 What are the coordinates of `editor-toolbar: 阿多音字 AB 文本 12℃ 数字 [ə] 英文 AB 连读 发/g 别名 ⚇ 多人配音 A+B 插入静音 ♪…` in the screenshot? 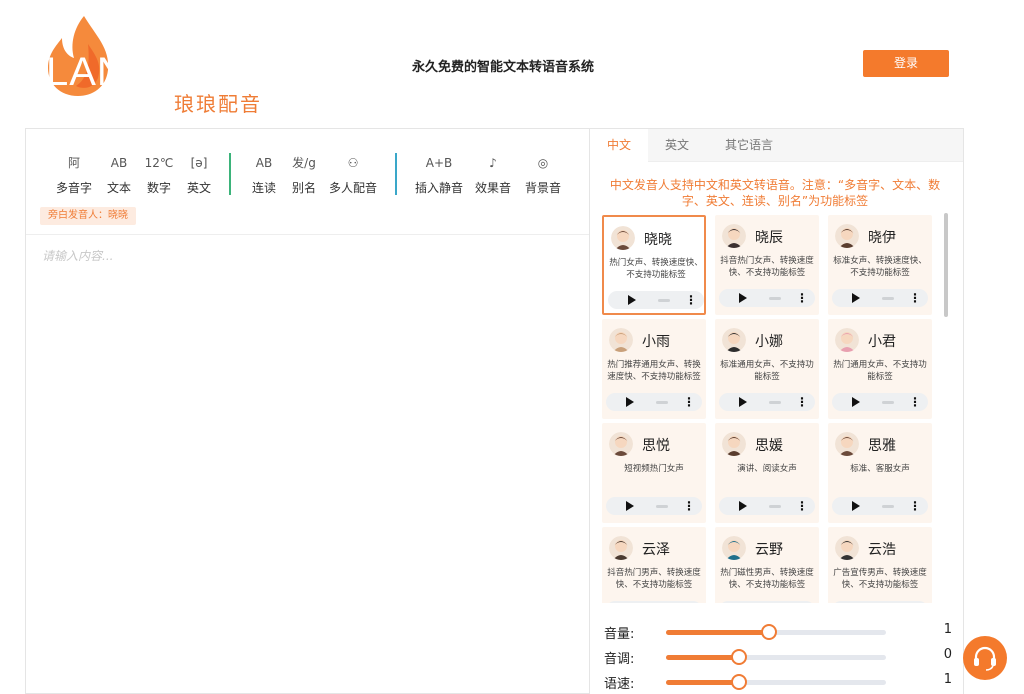 It's located at (308, 182).